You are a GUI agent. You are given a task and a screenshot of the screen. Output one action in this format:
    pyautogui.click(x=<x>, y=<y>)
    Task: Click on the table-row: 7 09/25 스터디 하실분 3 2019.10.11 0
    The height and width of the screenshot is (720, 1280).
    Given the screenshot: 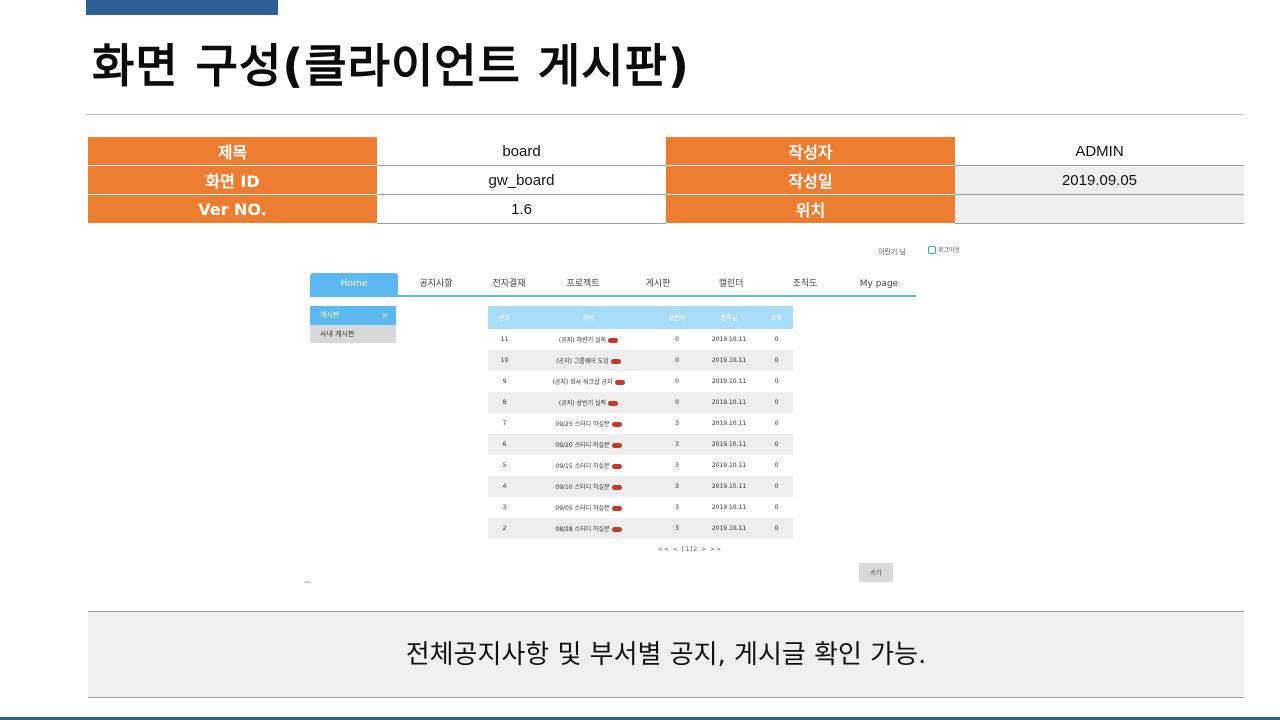 What is the action you would take?
    pyautogui.click(x=640, y=423)
    